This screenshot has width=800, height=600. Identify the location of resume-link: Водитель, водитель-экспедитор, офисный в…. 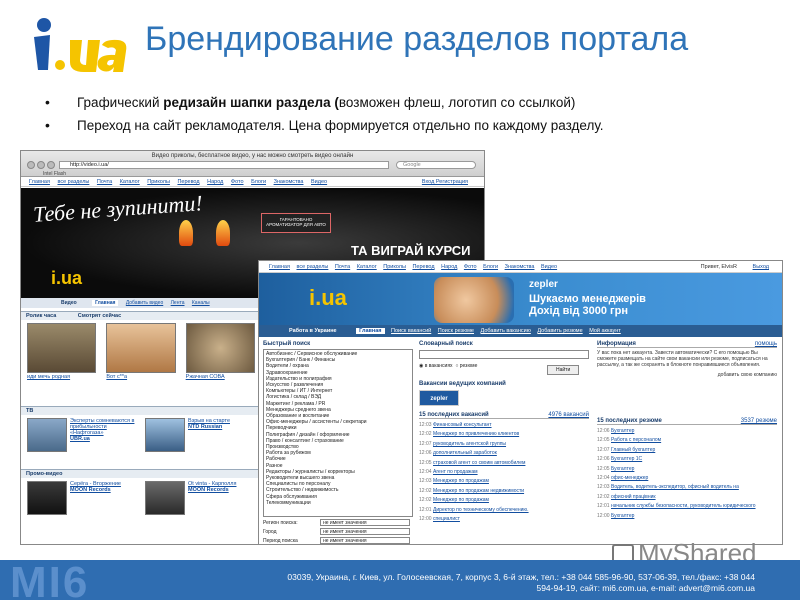
(675, 487).